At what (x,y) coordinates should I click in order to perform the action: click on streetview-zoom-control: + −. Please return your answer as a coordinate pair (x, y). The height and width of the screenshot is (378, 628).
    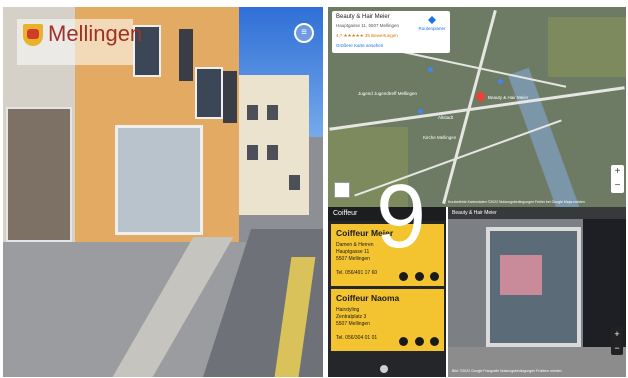
    Looking at the image, I should click on (617, 341).